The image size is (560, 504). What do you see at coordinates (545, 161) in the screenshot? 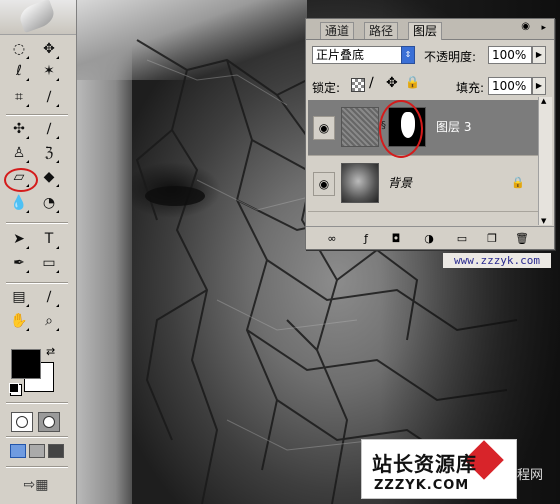
I see `layers-scrollbar: ▲ ▼` at bounding box center [545, 161].